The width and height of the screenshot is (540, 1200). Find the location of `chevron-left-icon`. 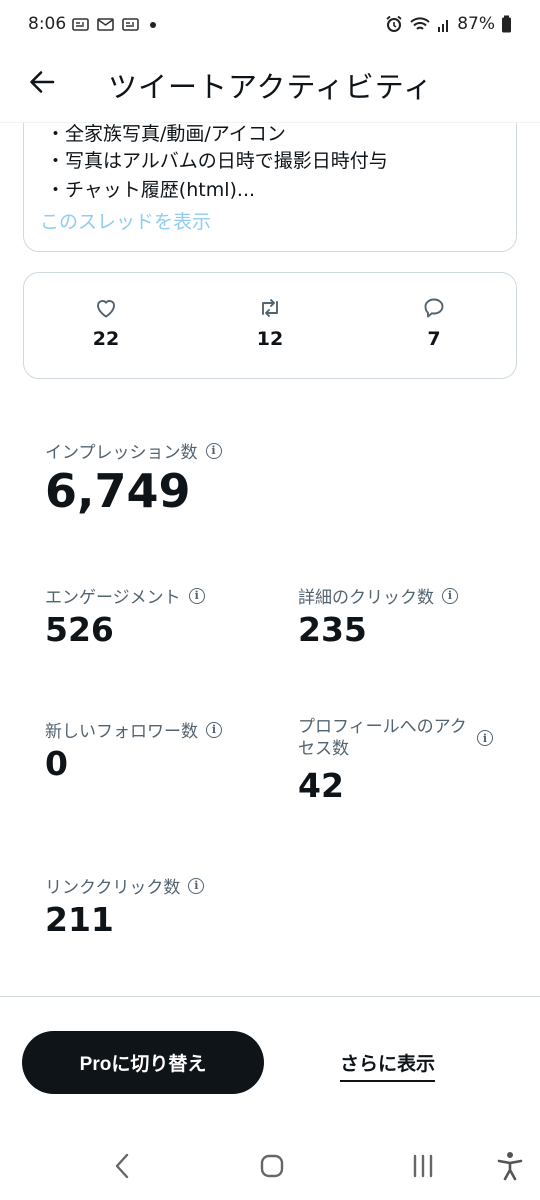

chevron-left-icon is located at coordinates (122, 1166).